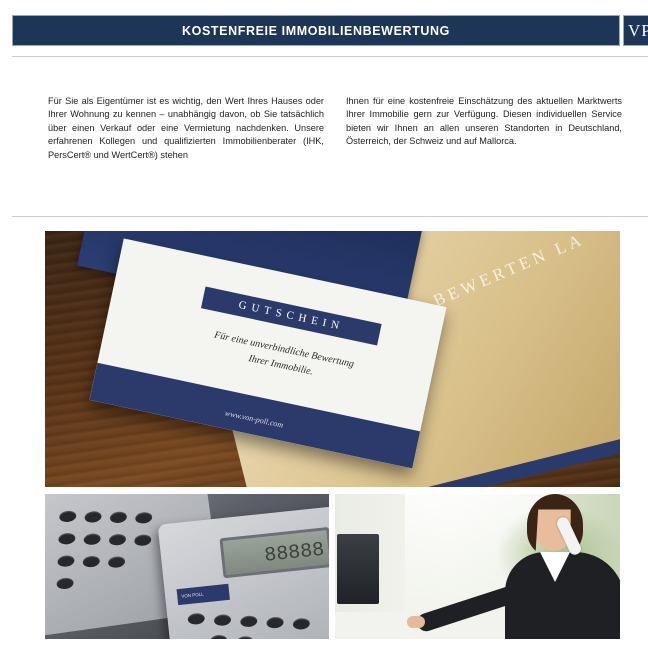 The width and height of the screenshot is (648, 664). What do you see at coordinates (330, 216) in the screenshot?
I see `divider-bottom` at bounding box center [330, 216].